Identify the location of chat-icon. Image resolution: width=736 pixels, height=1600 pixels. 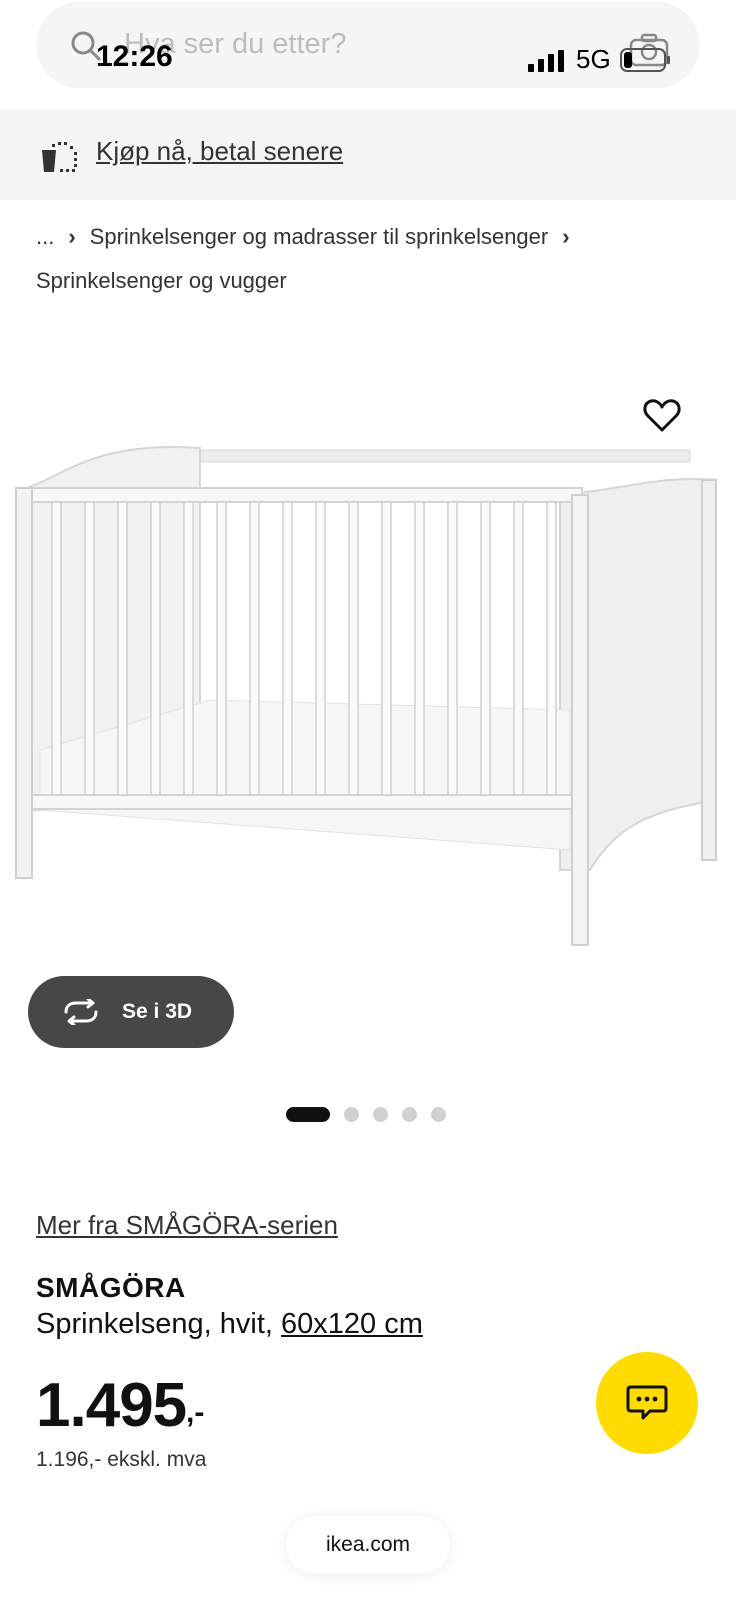
(647, 1402).